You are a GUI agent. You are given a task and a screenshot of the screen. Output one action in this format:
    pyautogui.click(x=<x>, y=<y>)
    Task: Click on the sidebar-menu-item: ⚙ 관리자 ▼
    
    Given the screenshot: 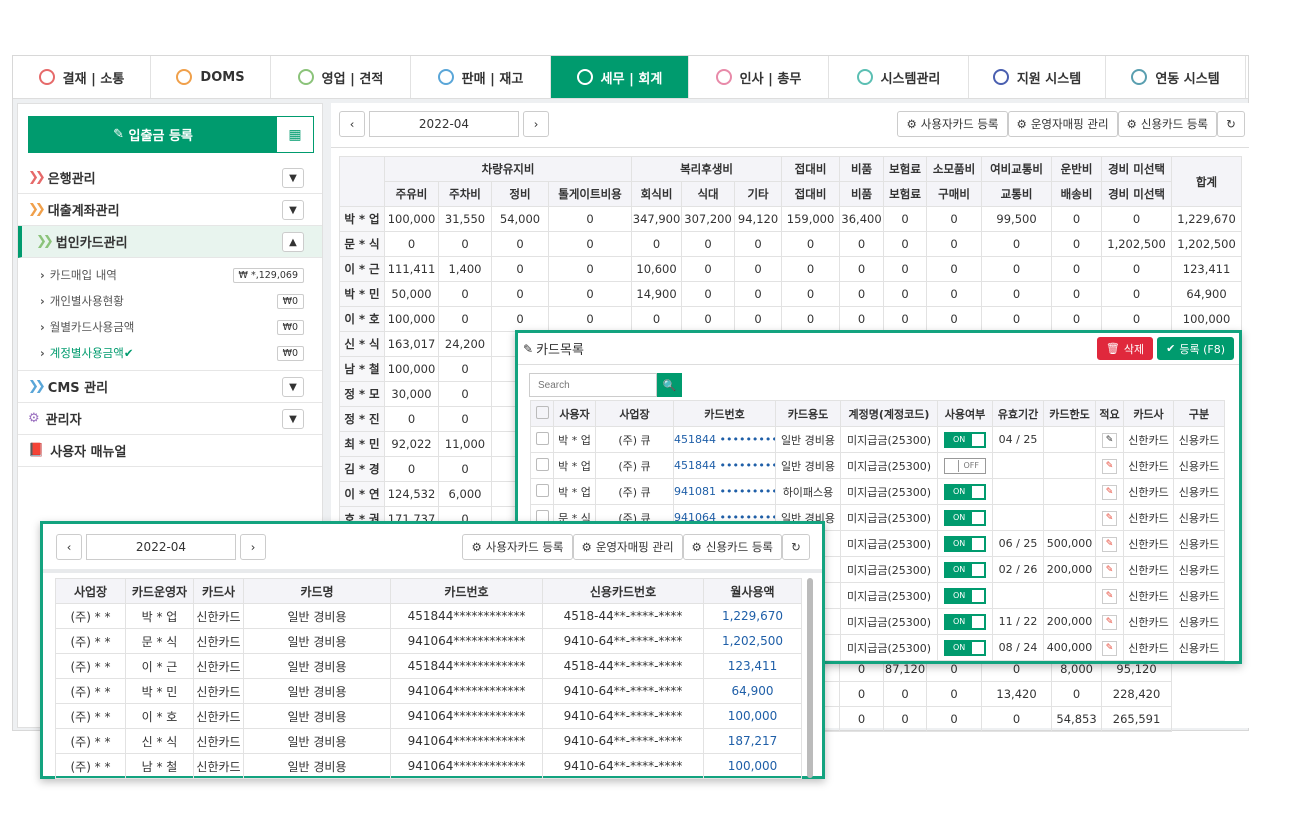 What is the action you would take?
    pyautogui.click(x=170, y=419)
    